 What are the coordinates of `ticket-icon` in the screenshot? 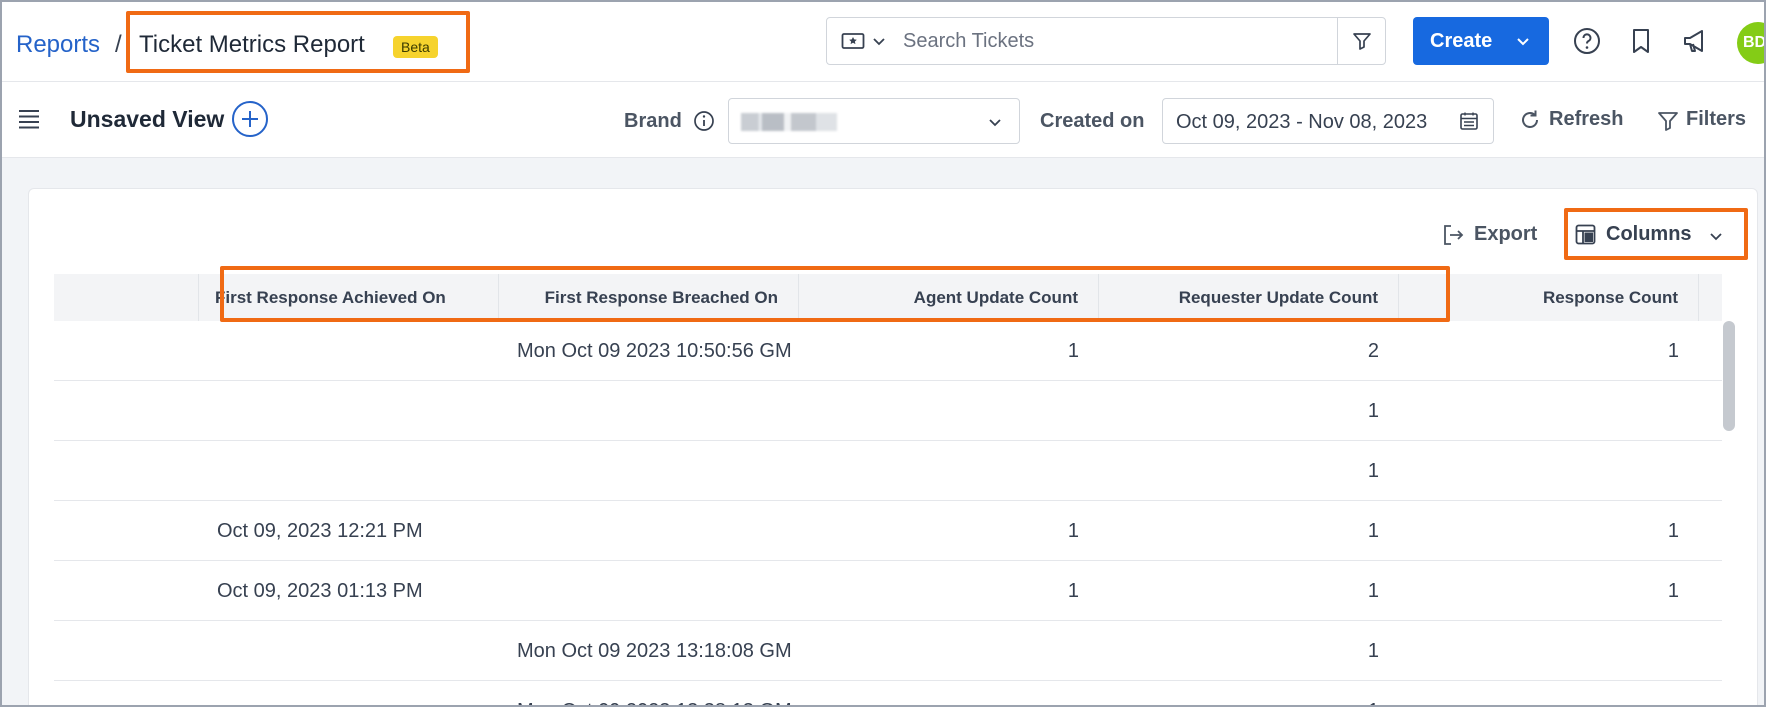 It's located at (853, 41).